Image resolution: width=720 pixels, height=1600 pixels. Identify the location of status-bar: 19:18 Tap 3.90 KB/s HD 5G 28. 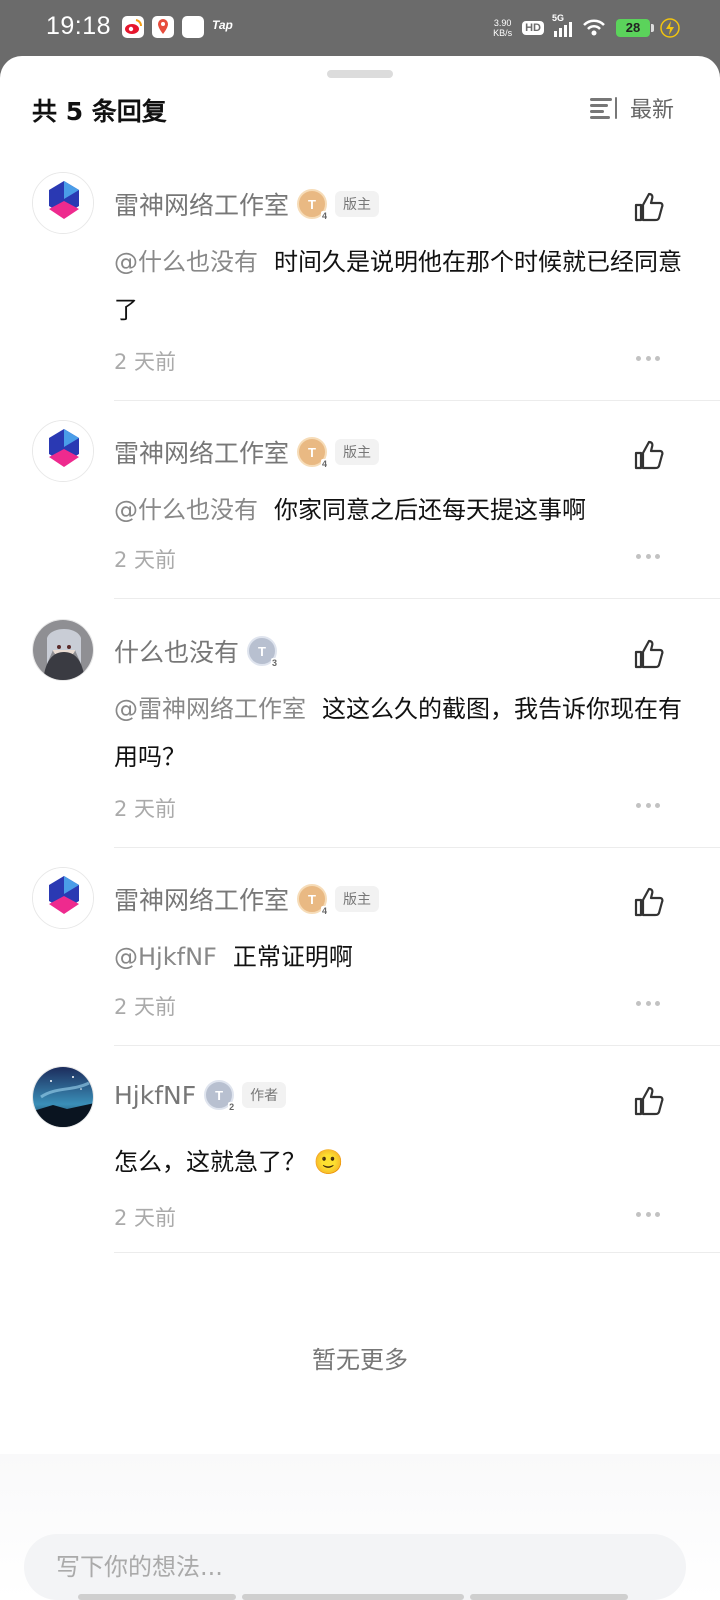
(360, 28).